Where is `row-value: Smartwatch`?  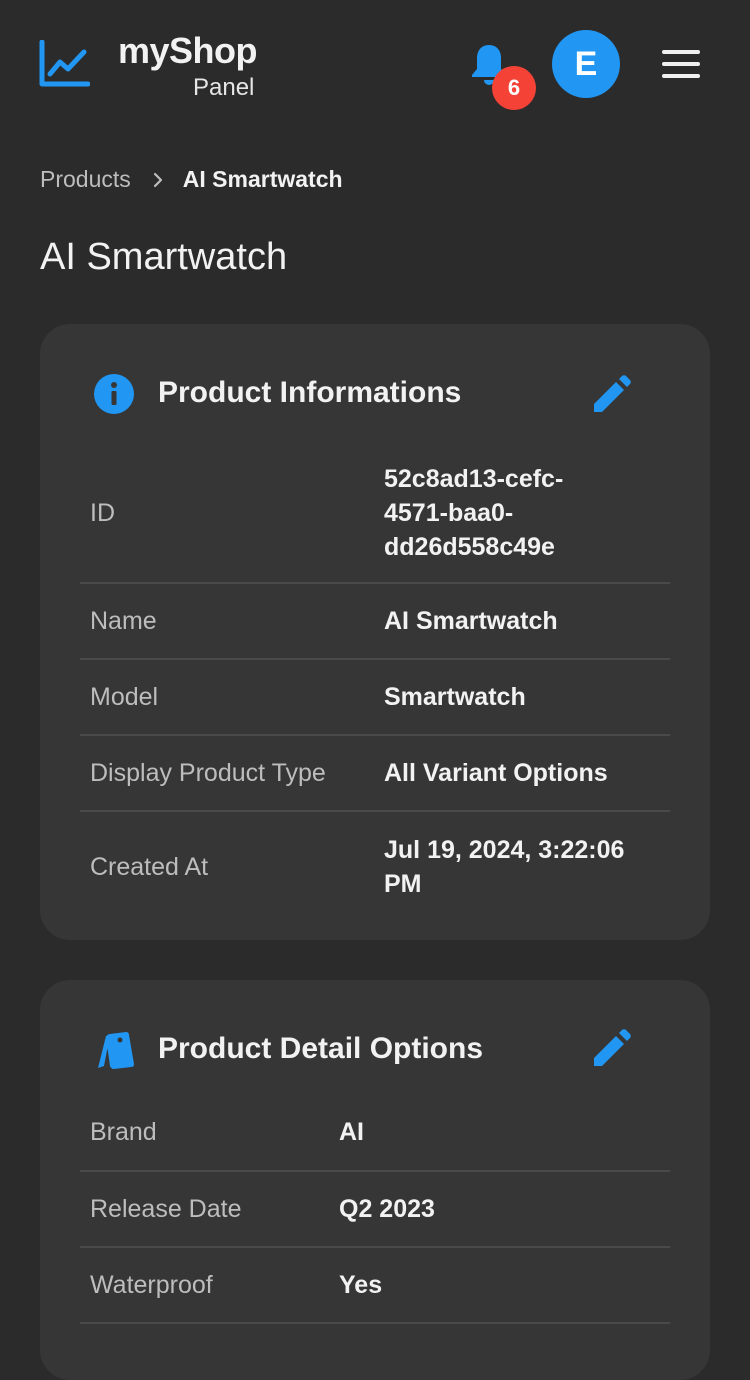 row-value: Smartwatch is located at coordinates (455, 697).